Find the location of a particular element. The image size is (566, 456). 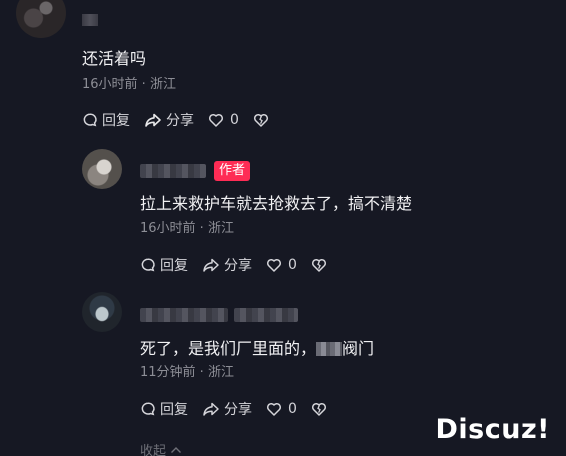

comment-text: 还活着吗 is located at coordinates (114, 58).